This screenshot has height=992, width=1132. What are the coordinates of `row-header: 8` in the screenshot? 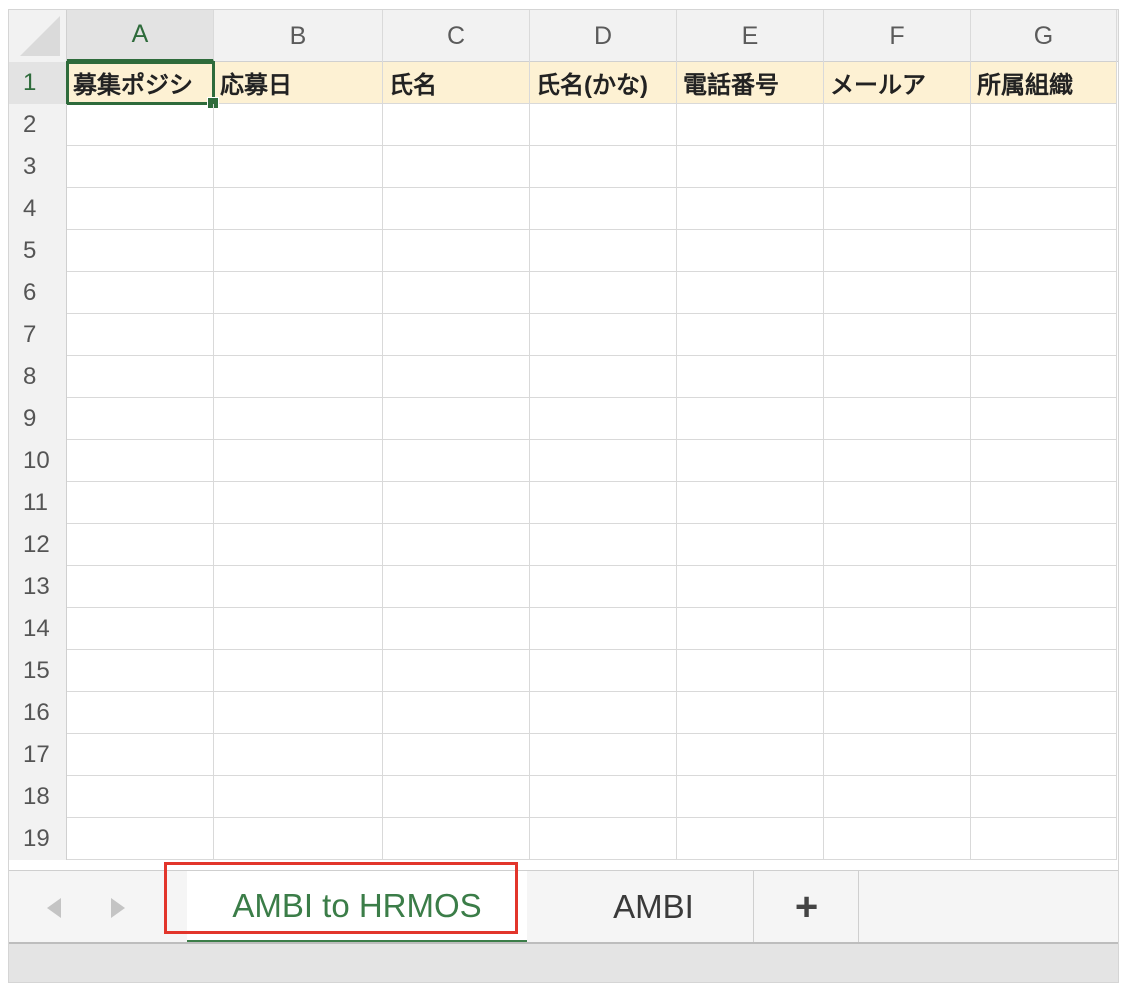 It's located at (38, 377).